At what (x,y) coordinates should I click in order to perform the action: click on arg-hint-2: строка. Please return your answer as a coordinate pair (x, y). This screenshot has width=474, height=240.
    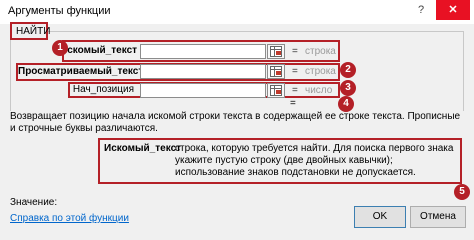
    Looking at the image, I should click on (320, 71).